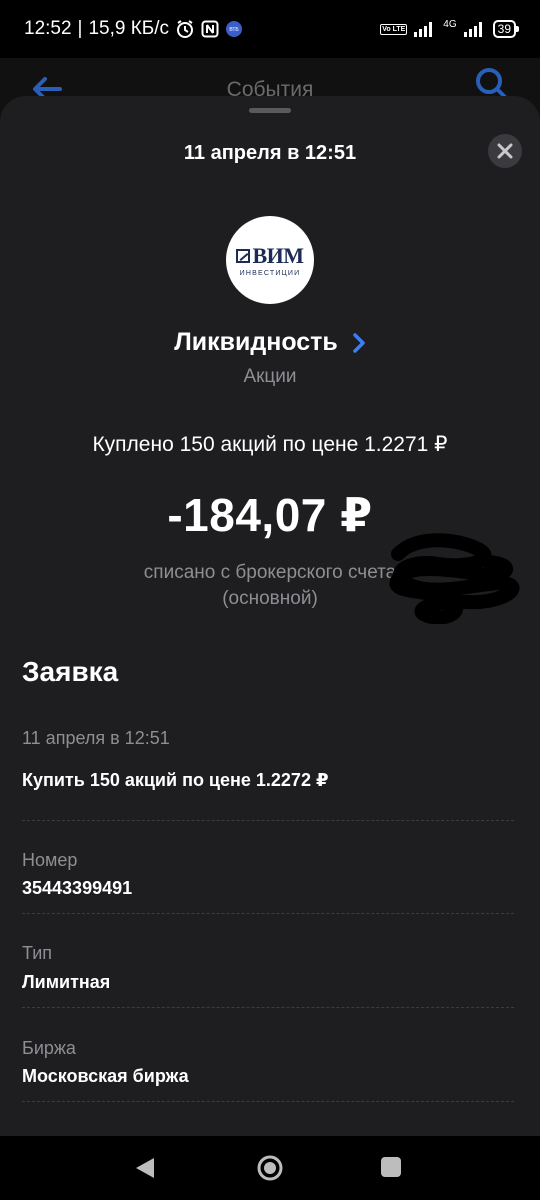 This screenshot has height=1200, width=540. Describe the element at coordinates (70, 671) in the screenshot. I see `order-section-title: Заявка` at that location.